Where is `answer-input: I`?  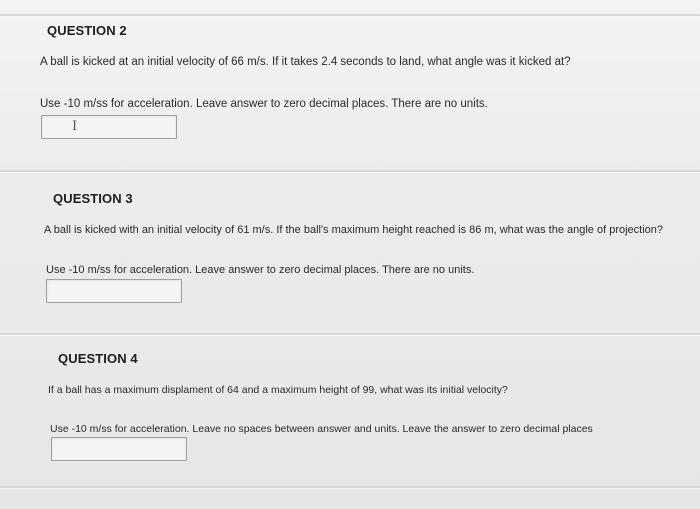
answer-input: I is located at coordinates (109, 127).